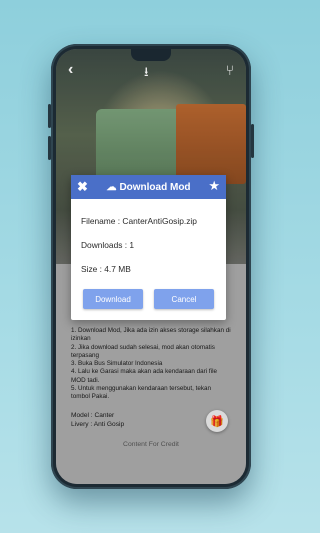 This screenshot has width=320, height=533. I want to click on dialog-header: ✖ ☁ Download Mod ★, so click(148, 187).